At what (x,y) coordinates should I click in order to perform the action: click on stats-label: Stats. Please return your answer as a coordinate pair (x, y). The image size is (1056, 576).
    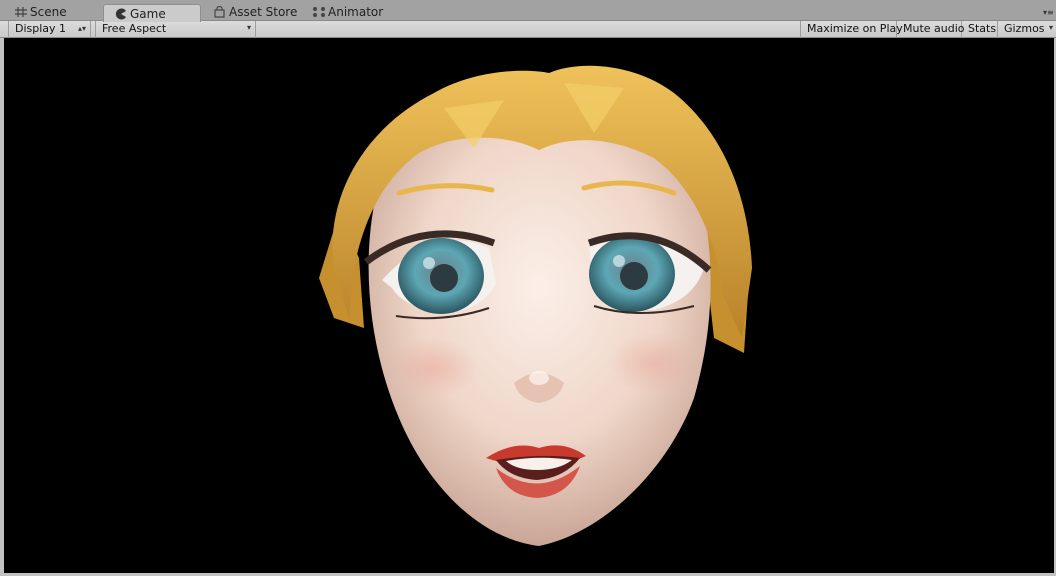
    Looking at the image, I should click on (982, 28).